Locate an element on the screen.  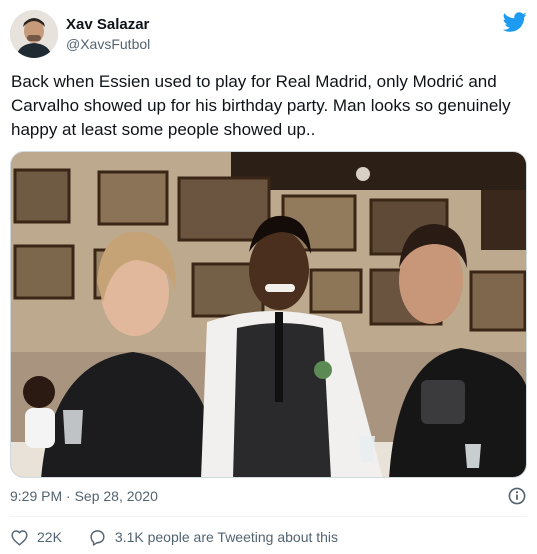
avatar is located at coordinates (34, 34).